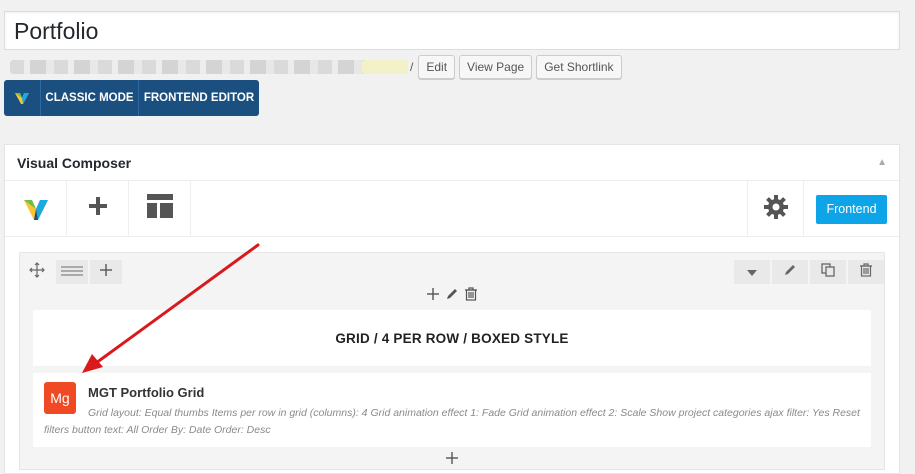 The width and height of the screenshot is (915, 474). What do you see at coordinates (209, 67) in the screenshot?
I see `permalink-url-redacted` at bounding box center [209, 67].